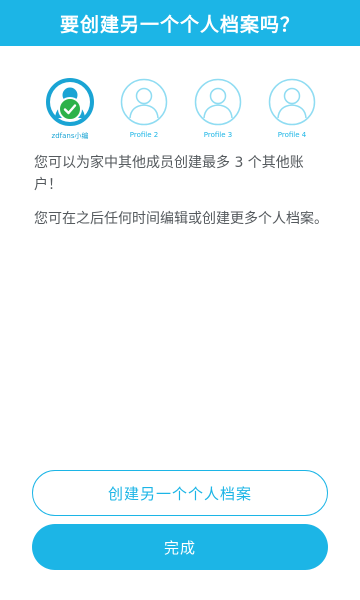 The width and height of the screenshot is (360, 600). Describe the element at coordinates (169, 174) in the screenshot. I see `info-text-limit: 您可以为家中其他成员创建最多 3 个其他账户！` at that location.